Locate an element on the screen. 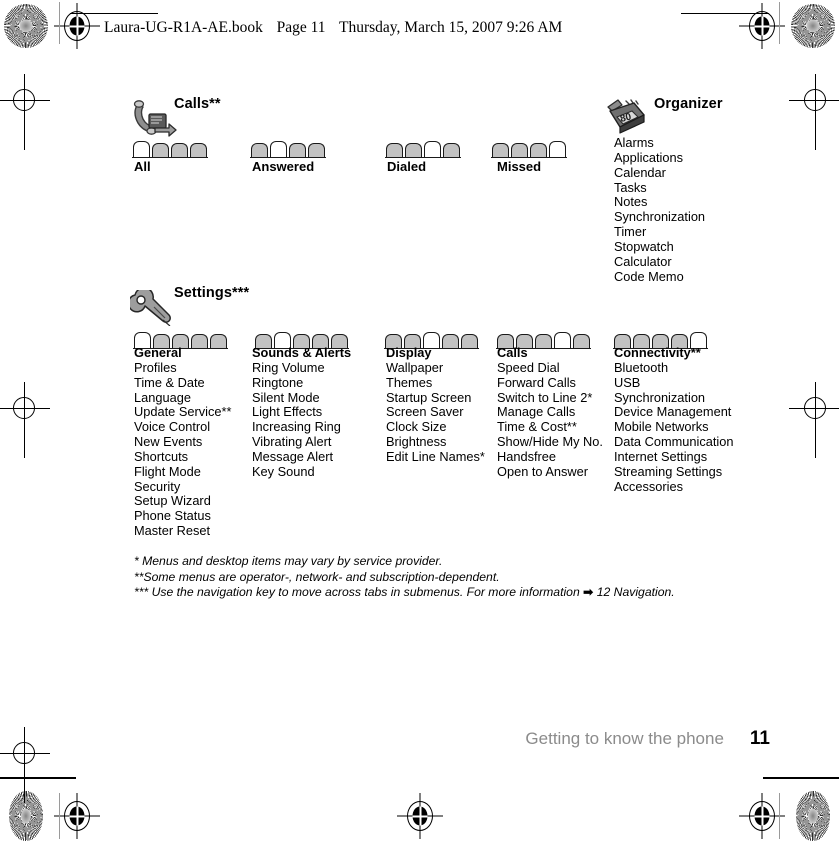 The image size is (839, 841). list-item: Wallpaper is located at coordinates (435, 368).